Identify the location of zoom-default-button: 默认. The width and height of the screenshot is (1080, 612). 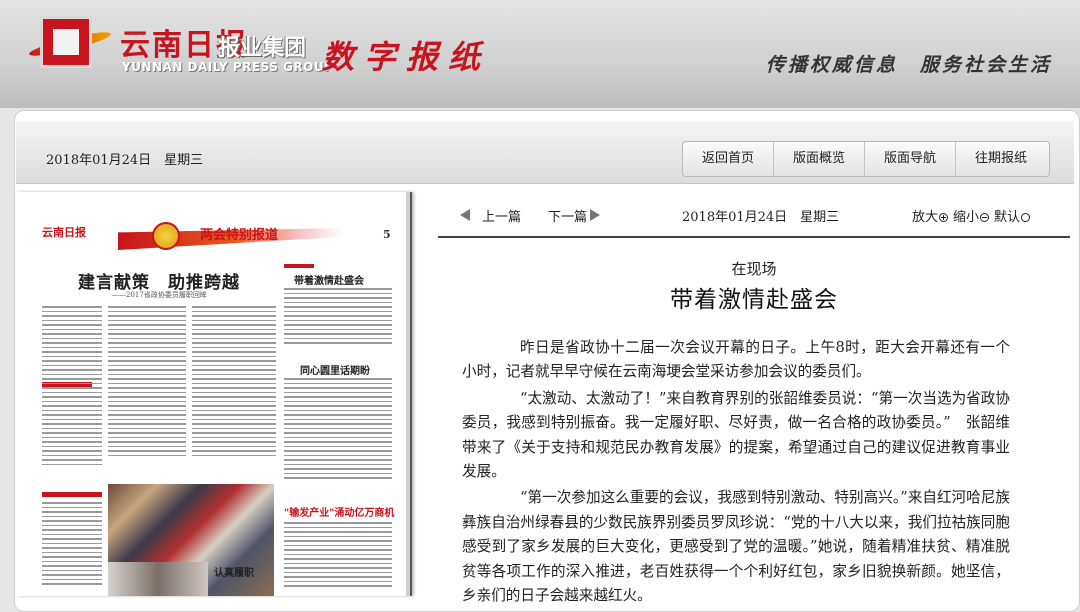
(1014, 217).